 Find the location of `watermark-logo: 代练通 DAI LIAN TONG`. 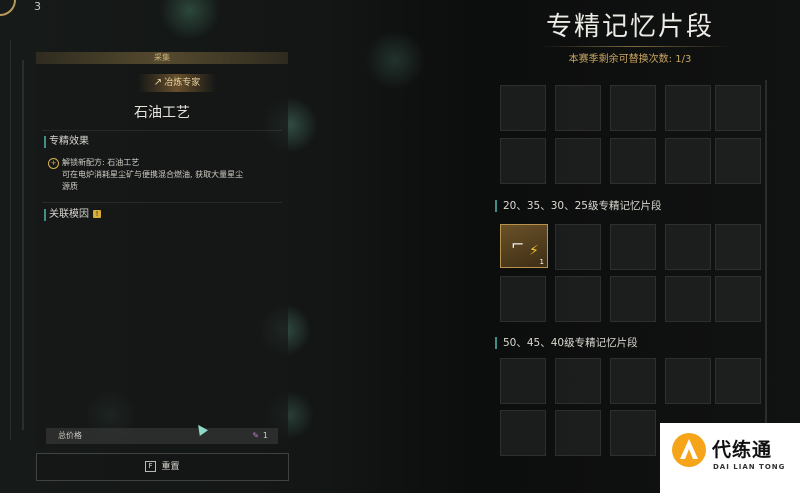

watermark-logo: 代练通 DAI LIAN TONG is located at coordinates (730, 458).